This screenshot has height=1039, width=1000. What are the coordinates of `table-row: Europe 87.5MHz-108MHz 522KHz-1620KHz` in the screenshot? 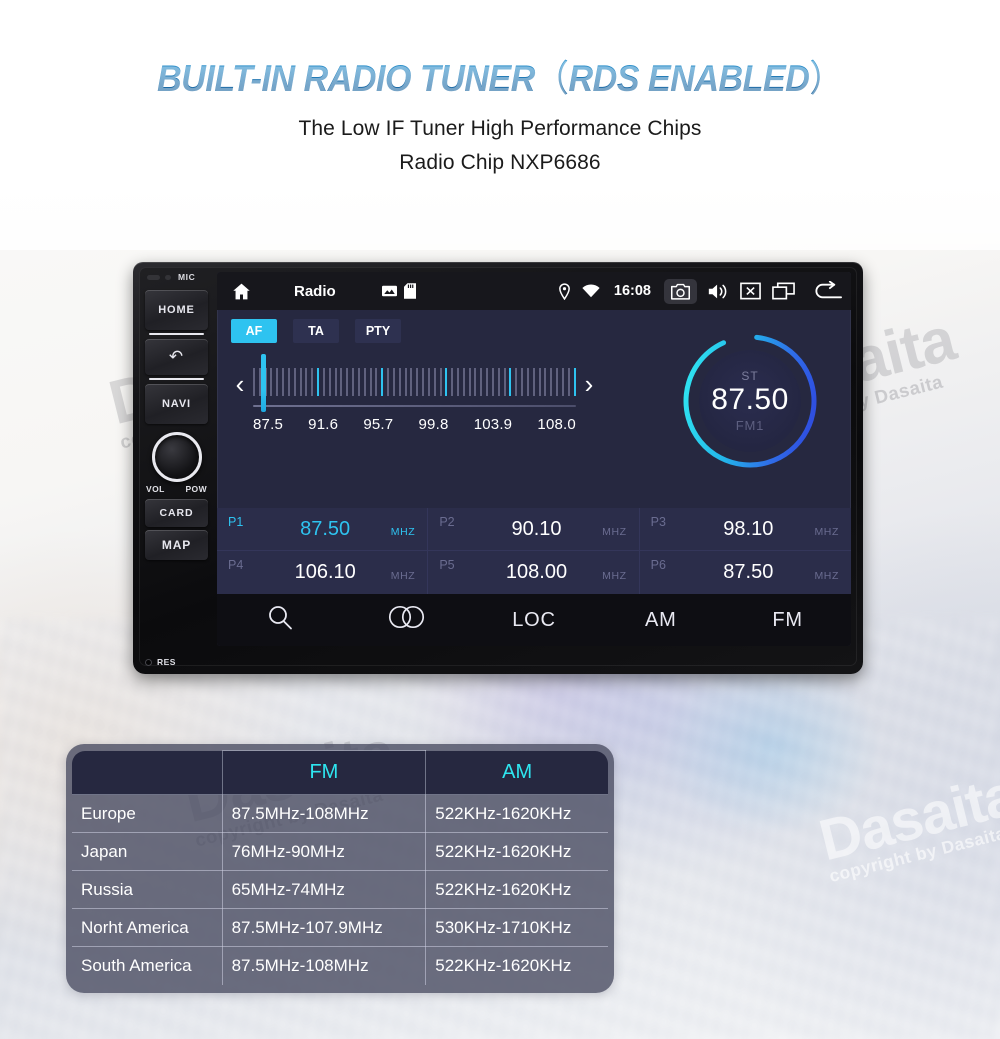 It's located at (340, 813).